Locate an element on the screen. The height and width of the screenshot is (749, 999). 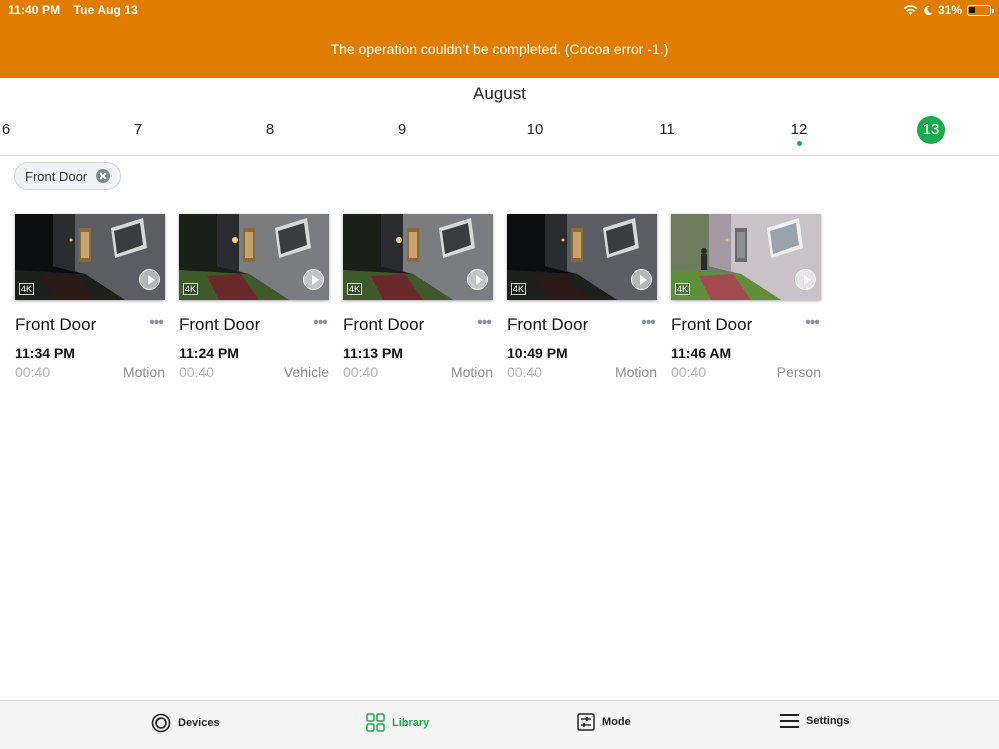
sliders-icon is located at coordinates (586, 722).